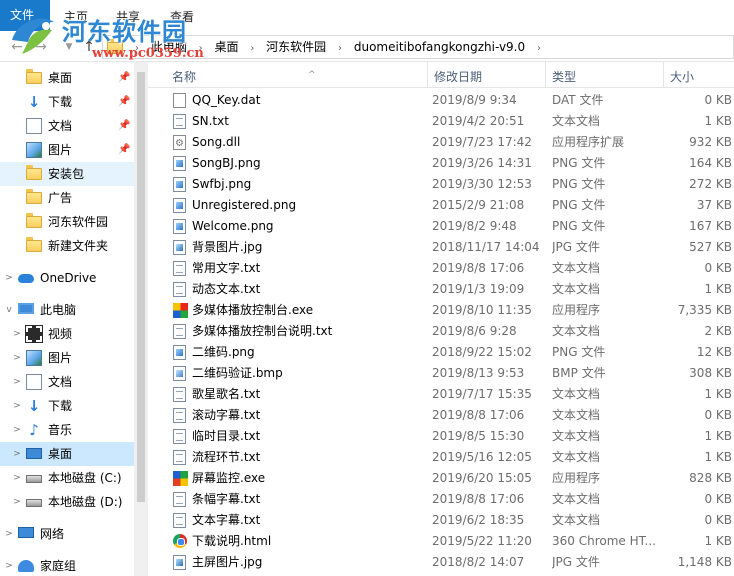 The height and width of the screenshot is (576, 734). Describe the element at coordinates (441, 520) in the screenshot. I see `table-row: 文本字幕.txt 2019/6/2 18:35 文本文档 0 KB` at that location.